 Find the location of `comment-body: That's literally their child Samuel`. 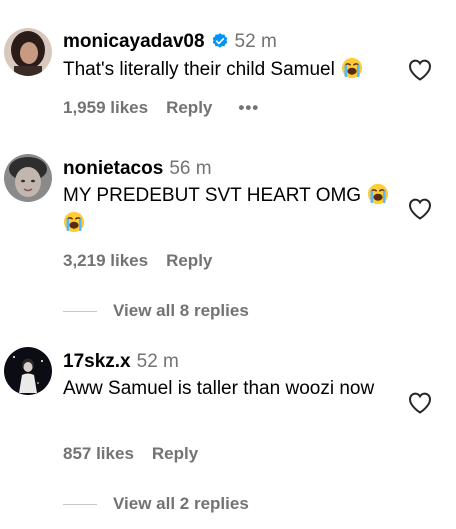

comment-body: That's literally their child Samuel is located at coordinates (199, 69).